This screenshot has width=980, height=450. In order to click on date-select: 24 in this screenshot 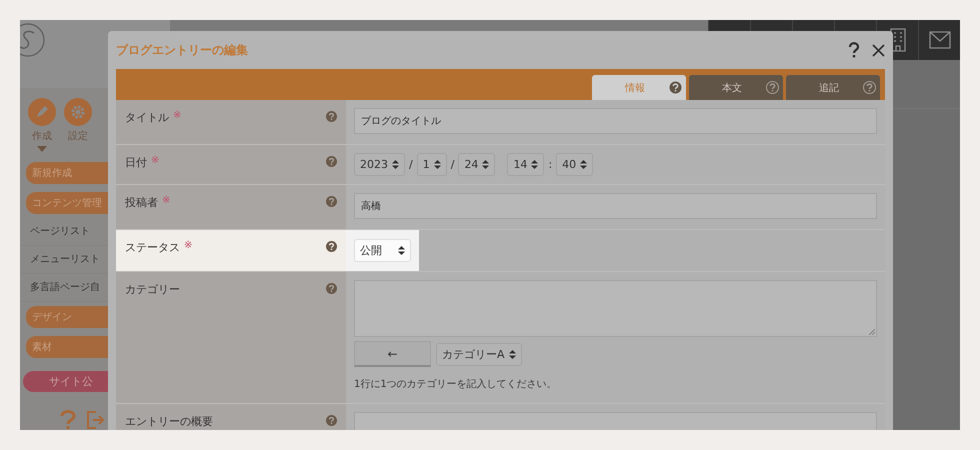, I will do `click(477, 164)`.